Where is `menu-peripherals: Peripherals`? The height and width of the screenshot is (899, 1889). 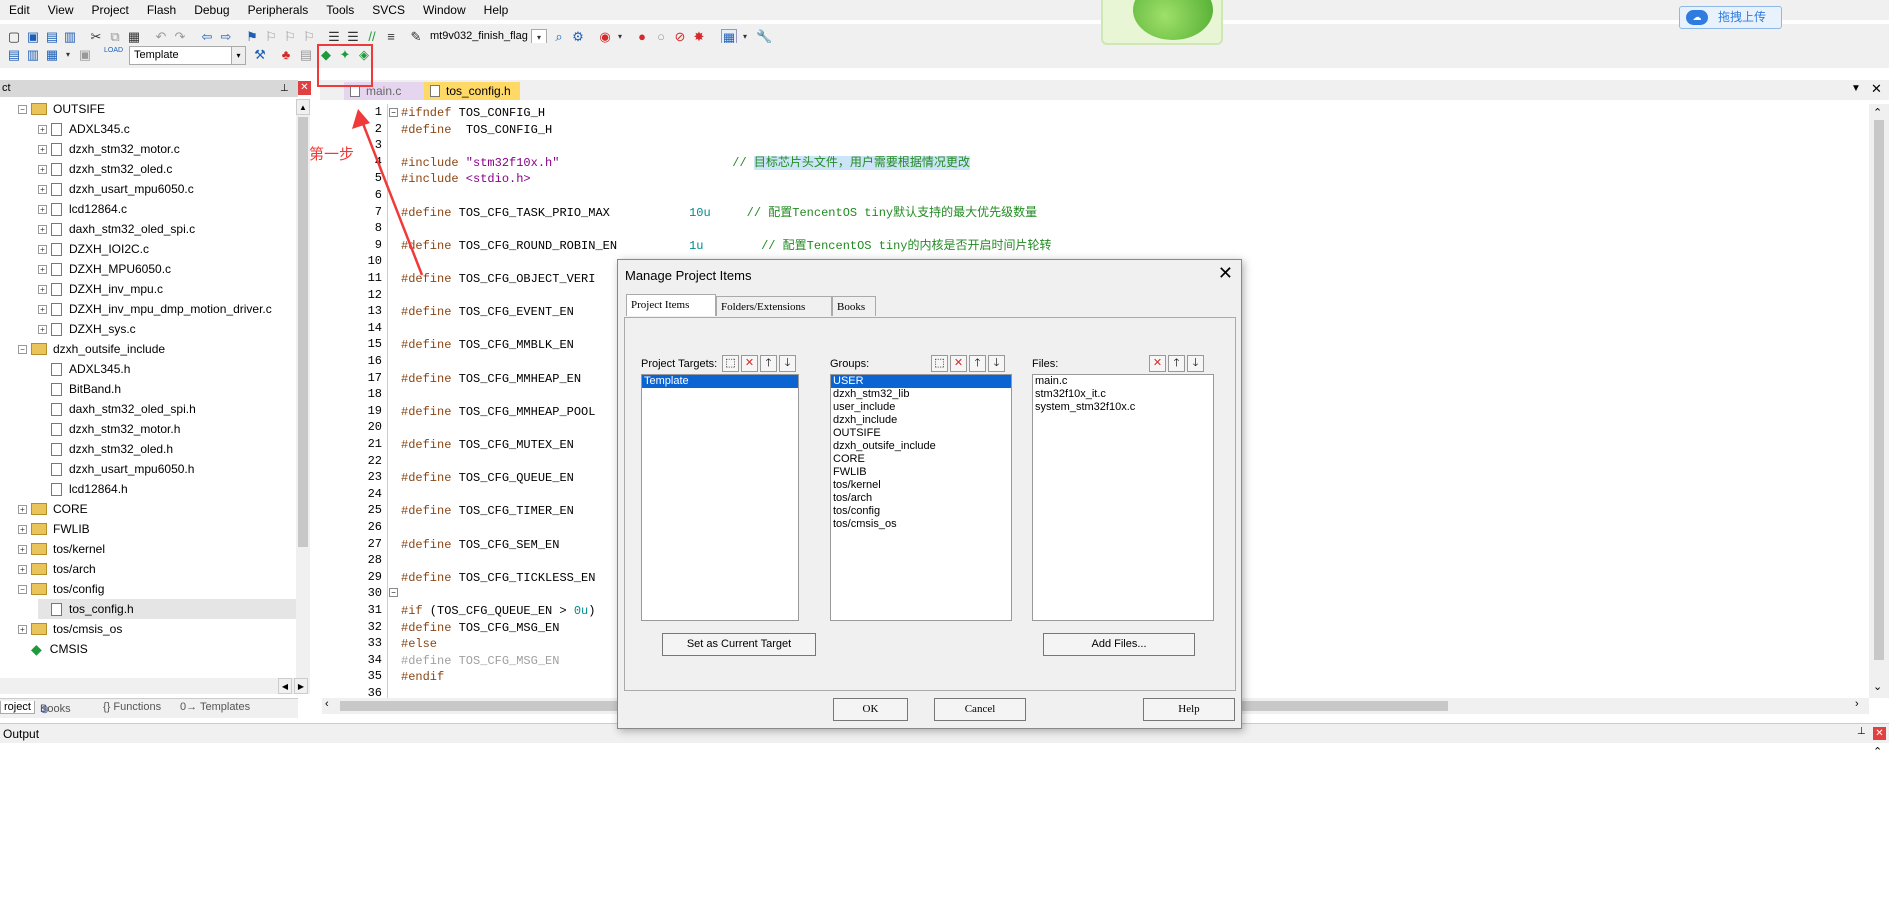
menu-peripherals: Peripherals is located at coordinates (278, 10).